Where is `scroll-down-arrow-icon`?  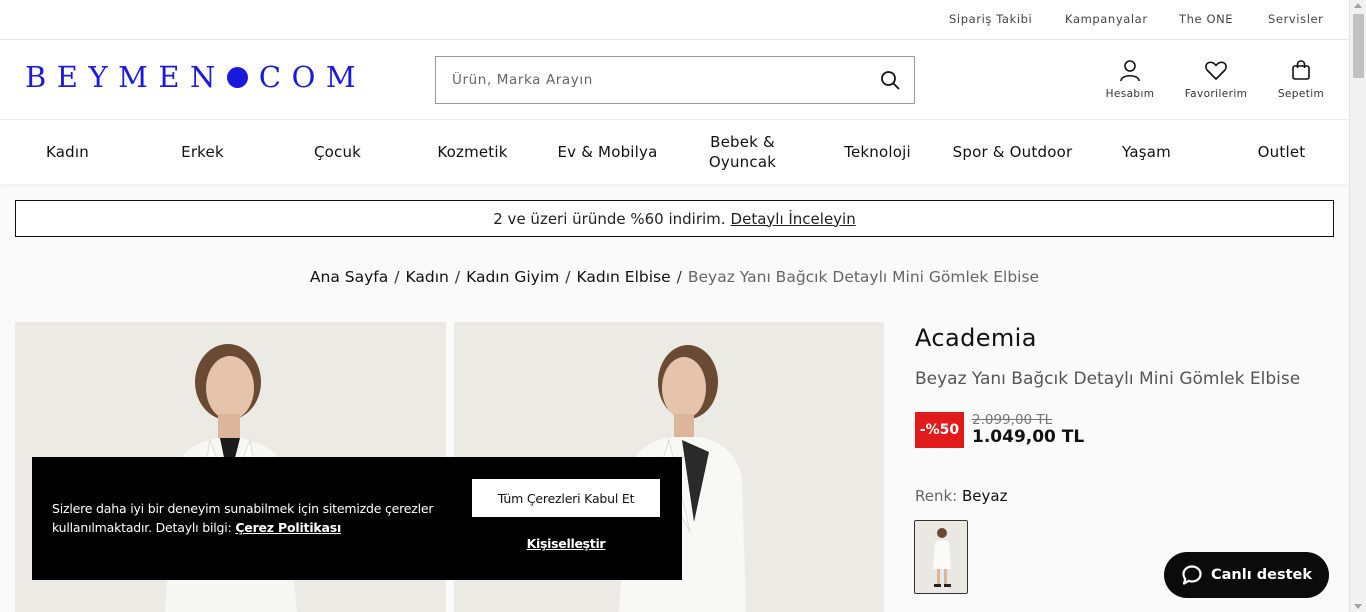 scroll-down-arrow-icon is located at coordinates (1358, 606).